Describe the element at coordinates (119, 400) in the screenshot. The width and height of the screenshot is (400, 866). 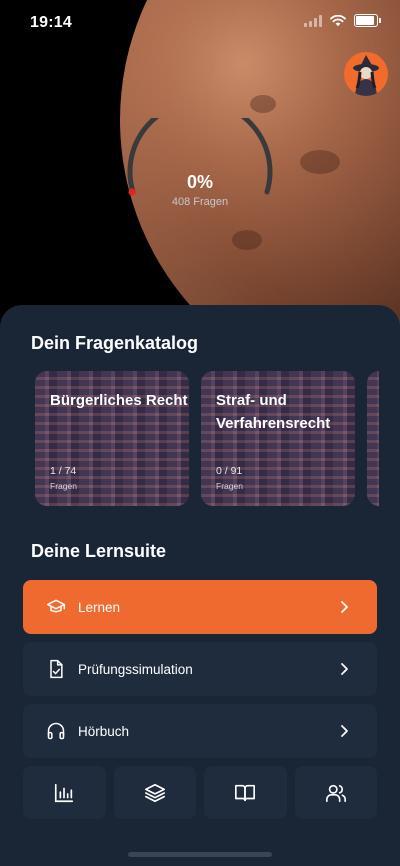
I see `card-title: Bürgerliches Recht` at that location.